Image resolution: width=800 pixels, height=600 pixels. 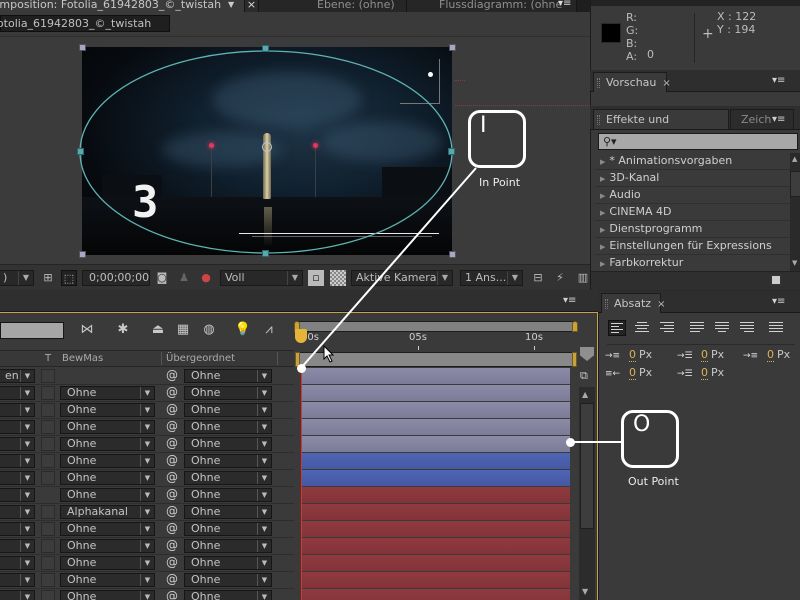 What do you see at coordinates (653, 481) in the screenshot?
I see `out-point-label: Out Point` at bounding box center [653, 481].